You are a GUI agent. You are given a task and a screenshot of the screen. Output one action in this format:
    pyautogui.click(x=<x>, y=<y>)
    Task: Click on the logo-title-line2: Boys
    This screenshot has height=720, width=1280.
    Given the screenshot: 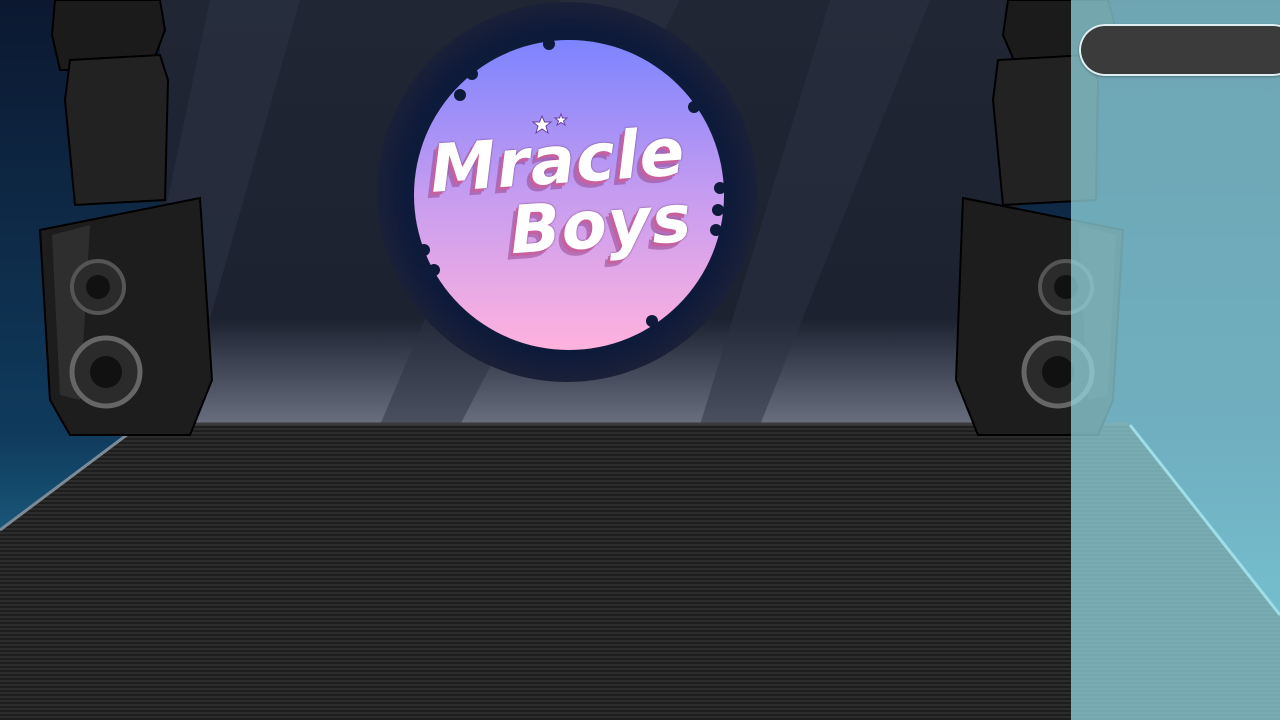 What is the action you would take?
    pyautogui.click(x=601, y=224)
    